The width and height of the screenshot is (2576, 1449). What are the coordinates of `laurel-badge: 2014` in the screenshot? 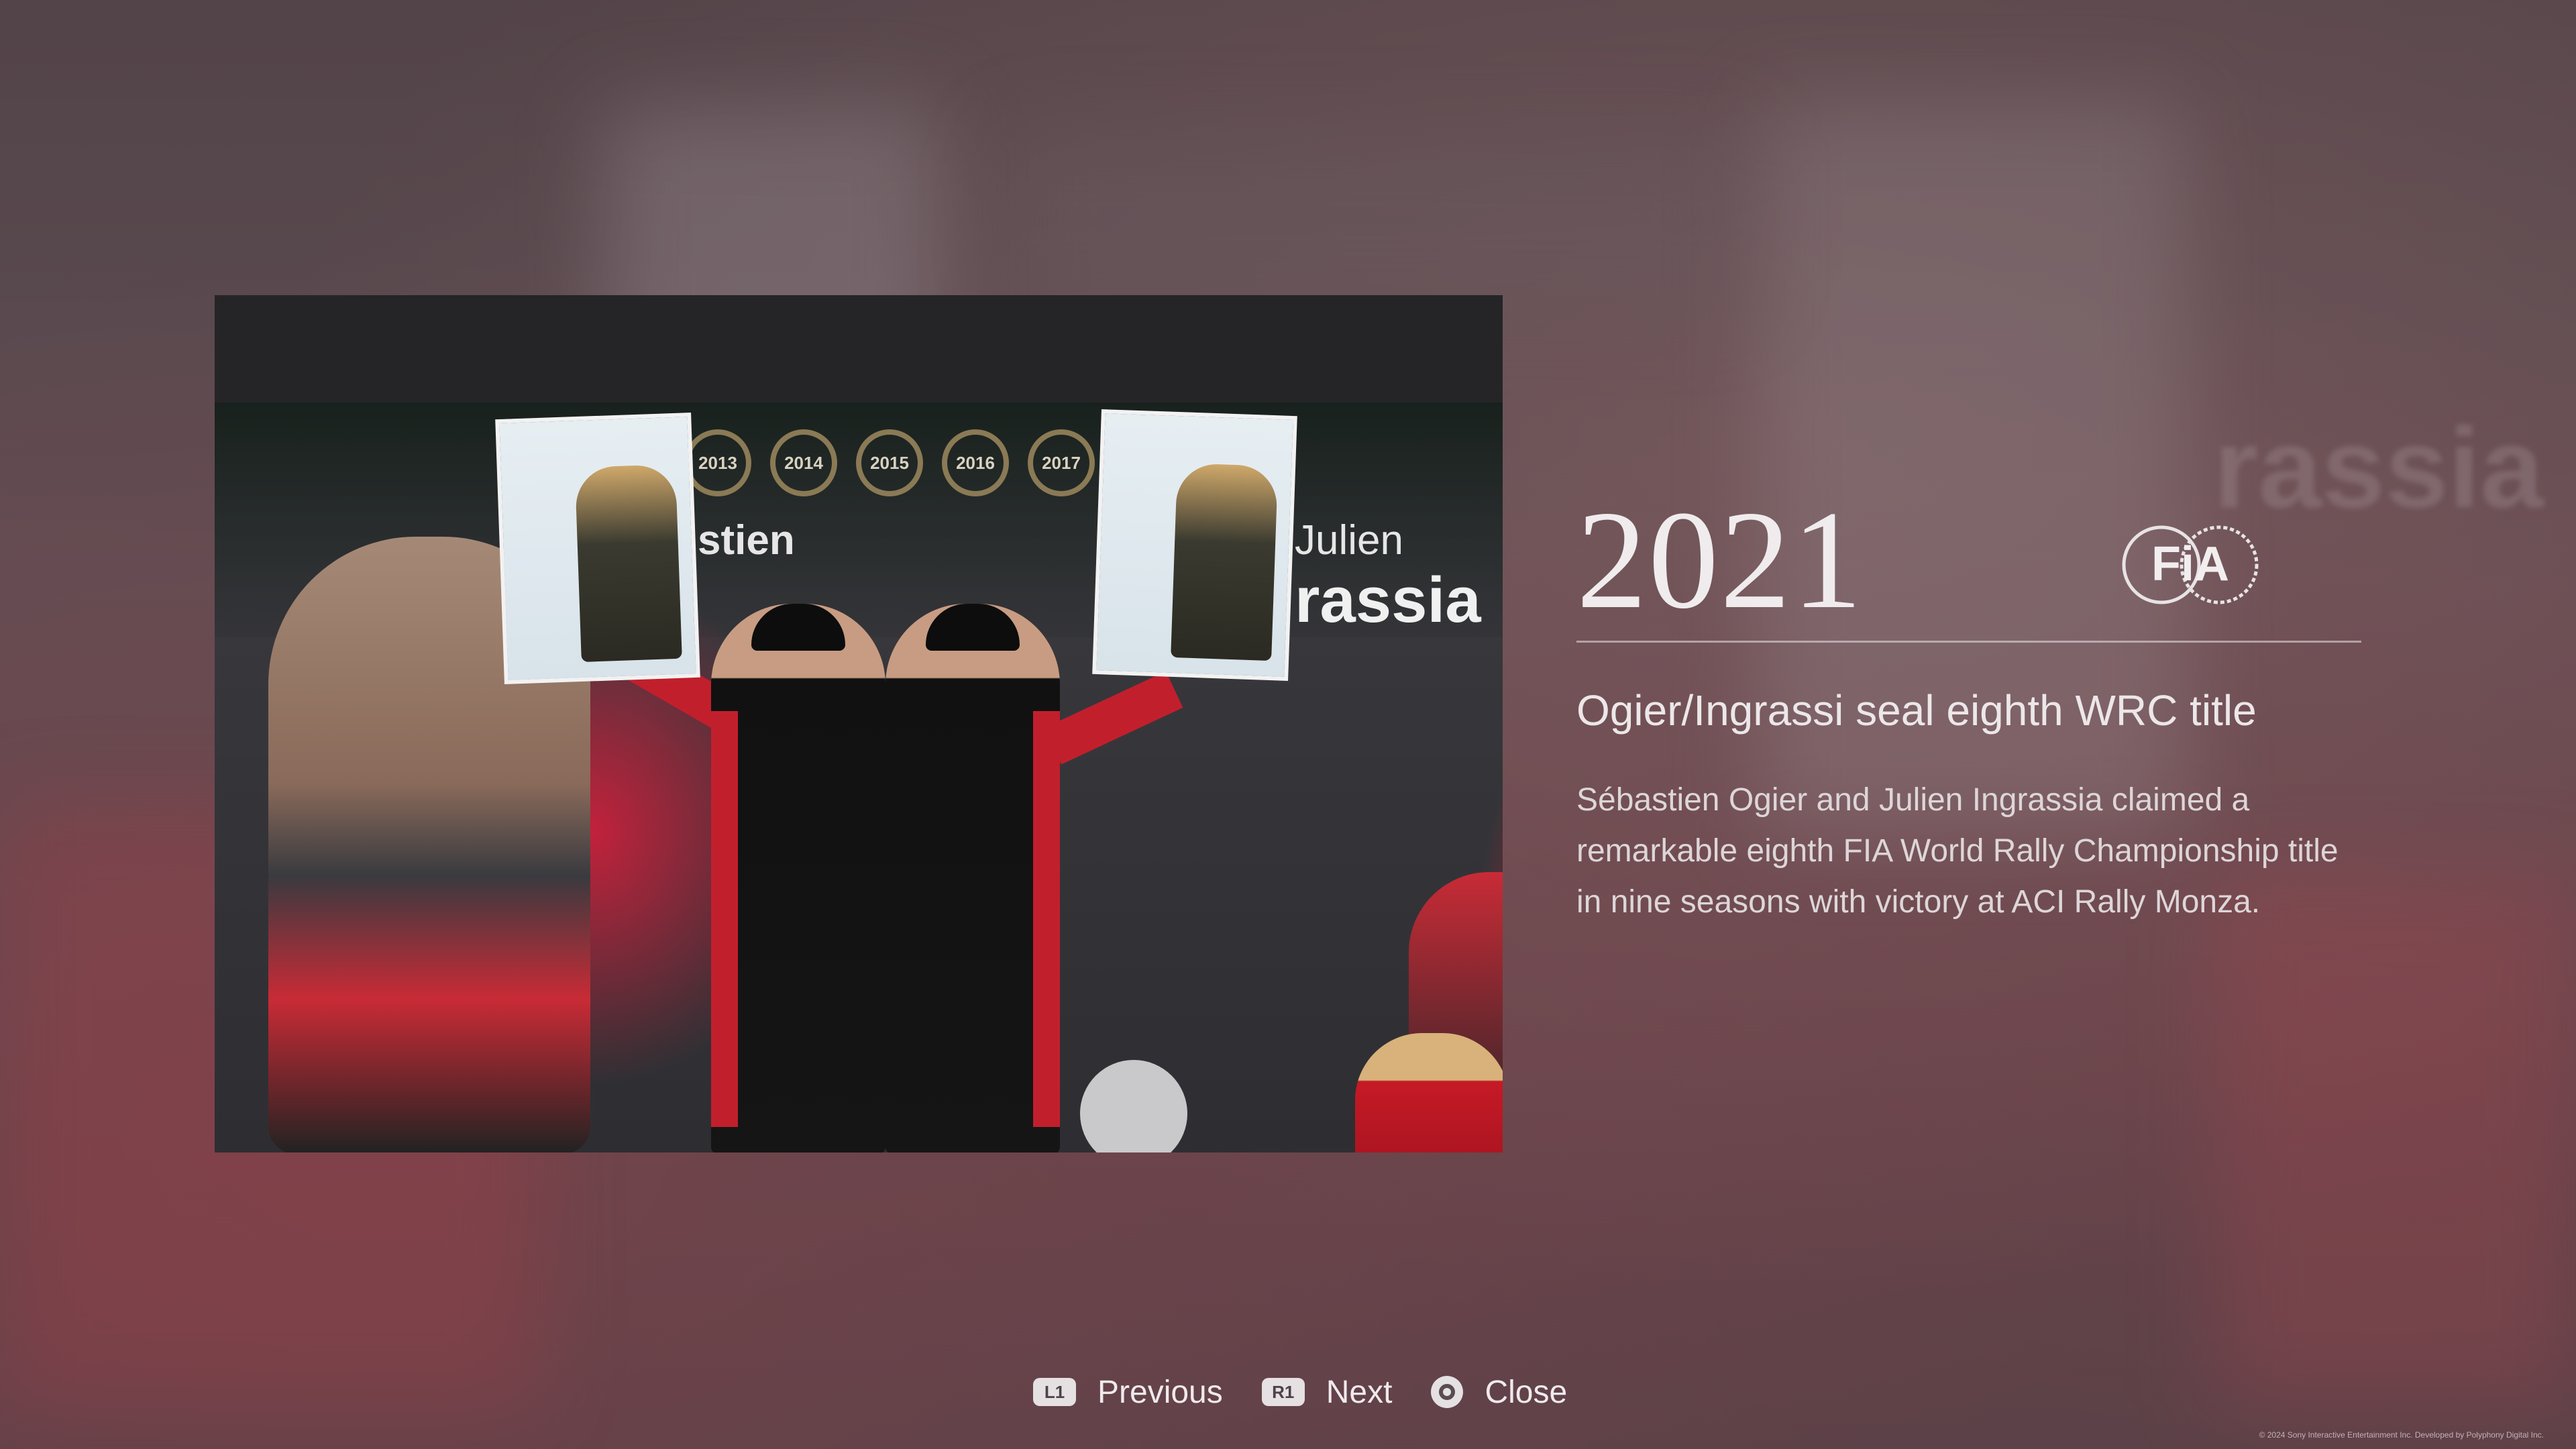 It's located at (803, 462).